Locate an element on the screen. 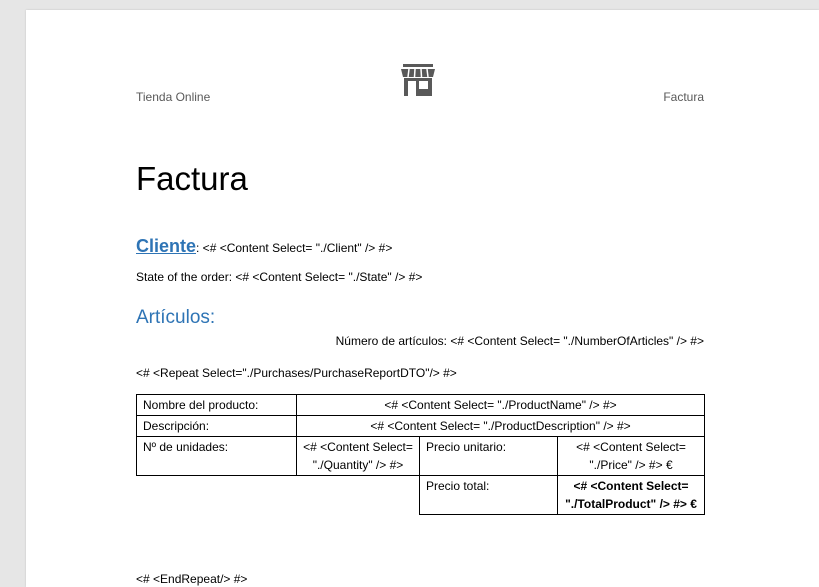 Image resolution: width=819 pixels, height=587 pixels. header-document-type: Factura is located at coordinates (683, 97).